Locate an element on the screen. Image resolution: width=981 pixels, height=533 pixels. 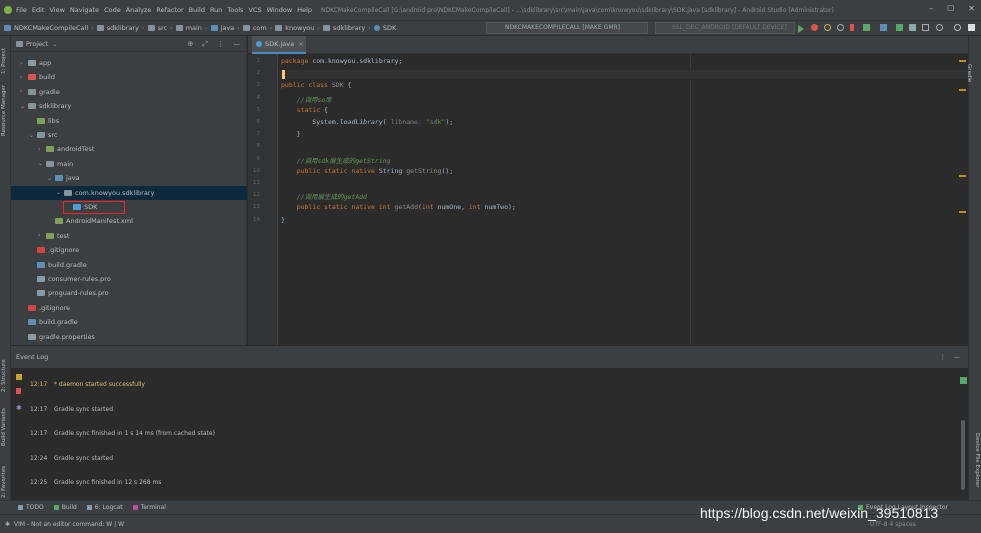
tree-item: › app is located at coordinates (129, 63).